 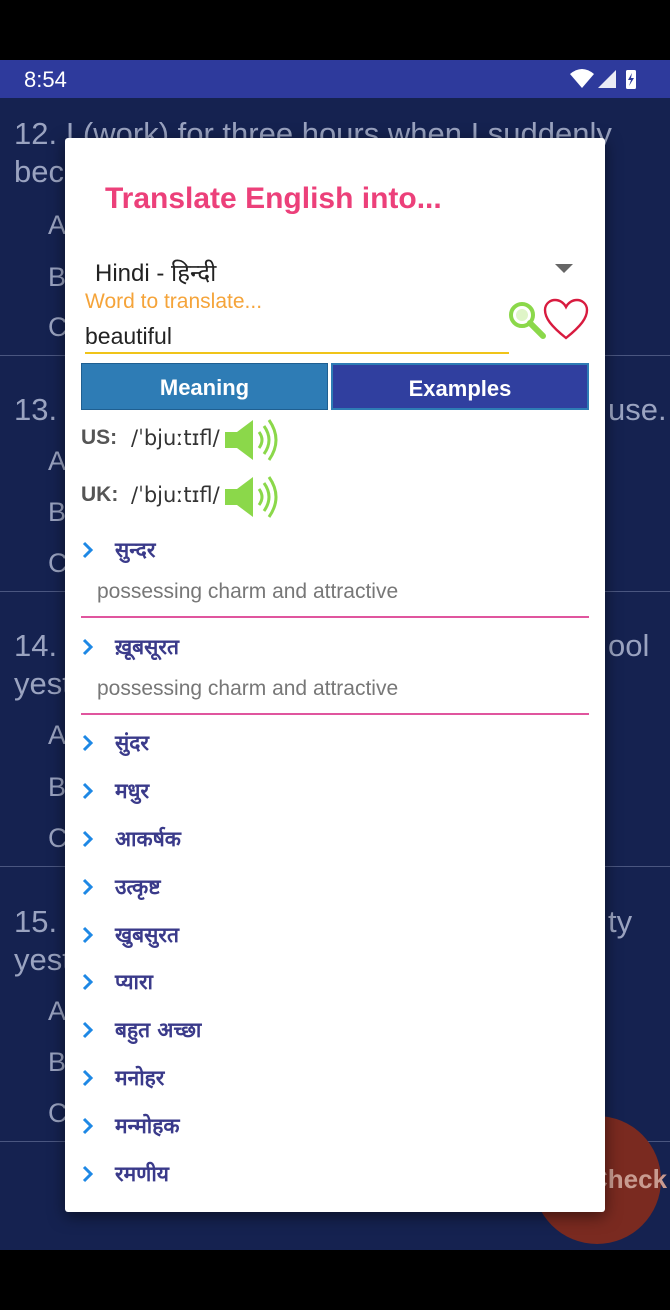 What do you see at coordinates (45, 79) in the screenshot?
I see `status-time: 8:54` at bounding box center [45, 79].